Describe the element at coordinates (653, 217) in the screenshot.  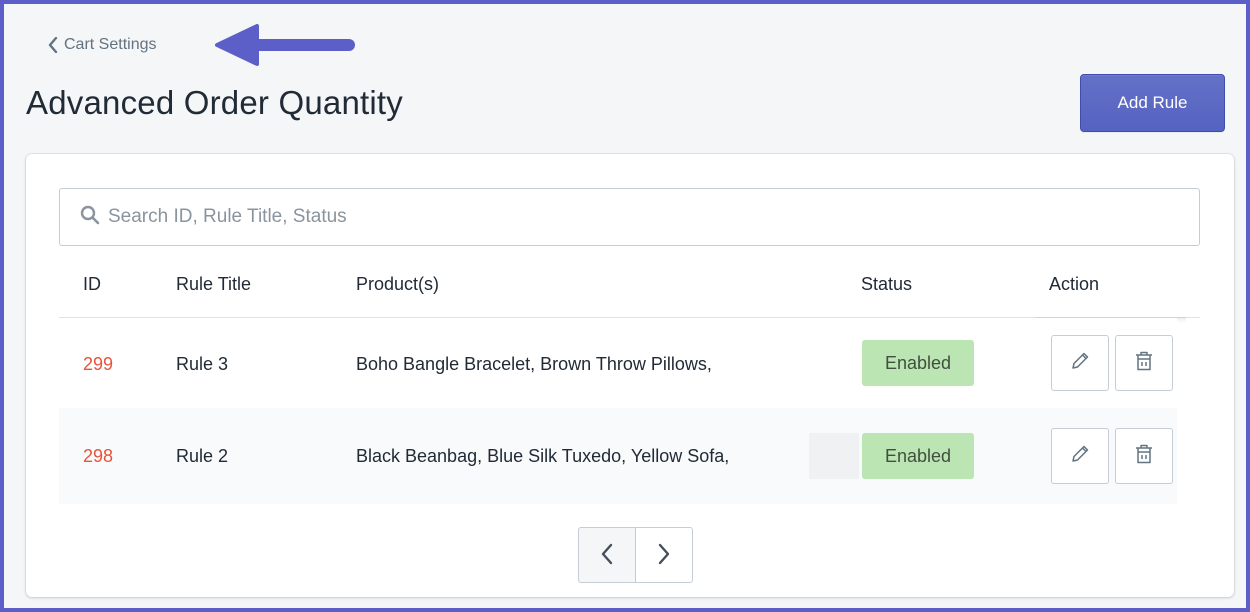
I see `search-input` at that location.